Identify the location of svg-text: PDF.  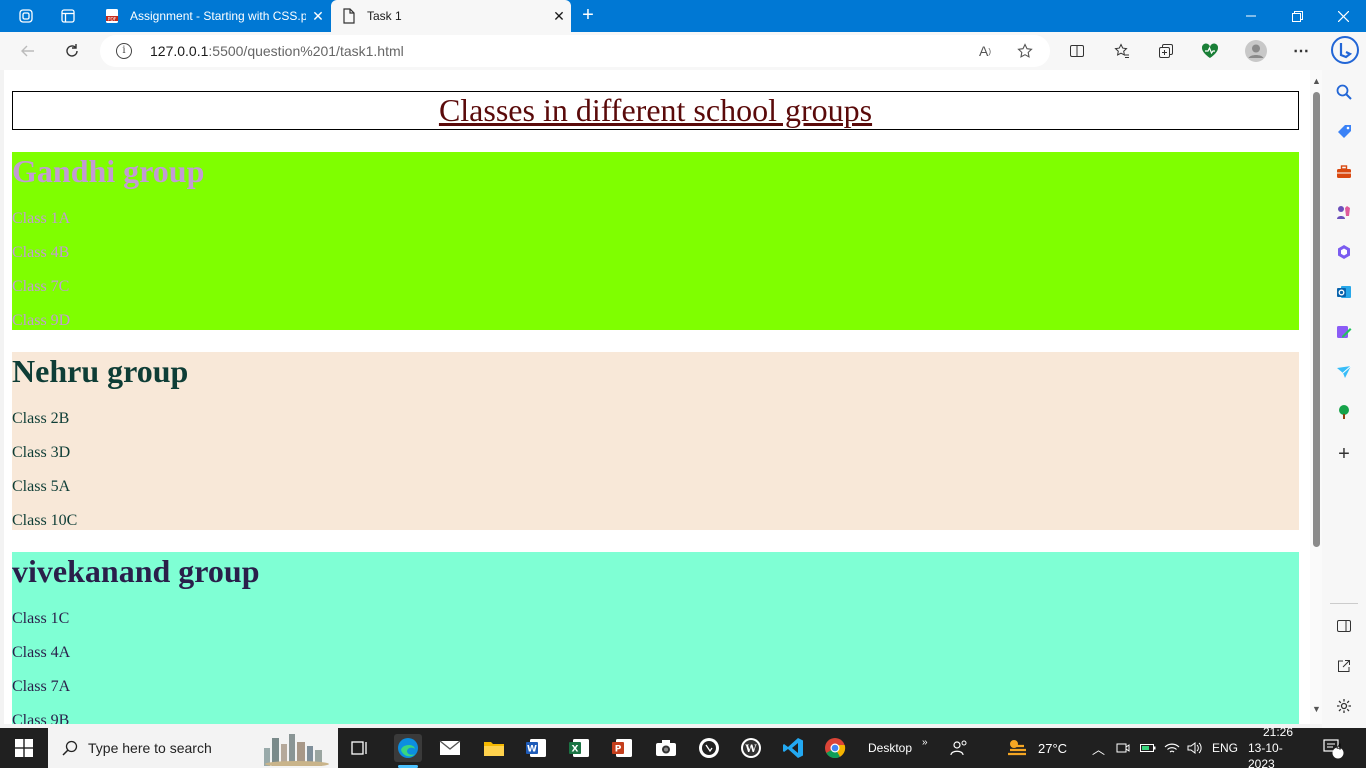
(112, 19).